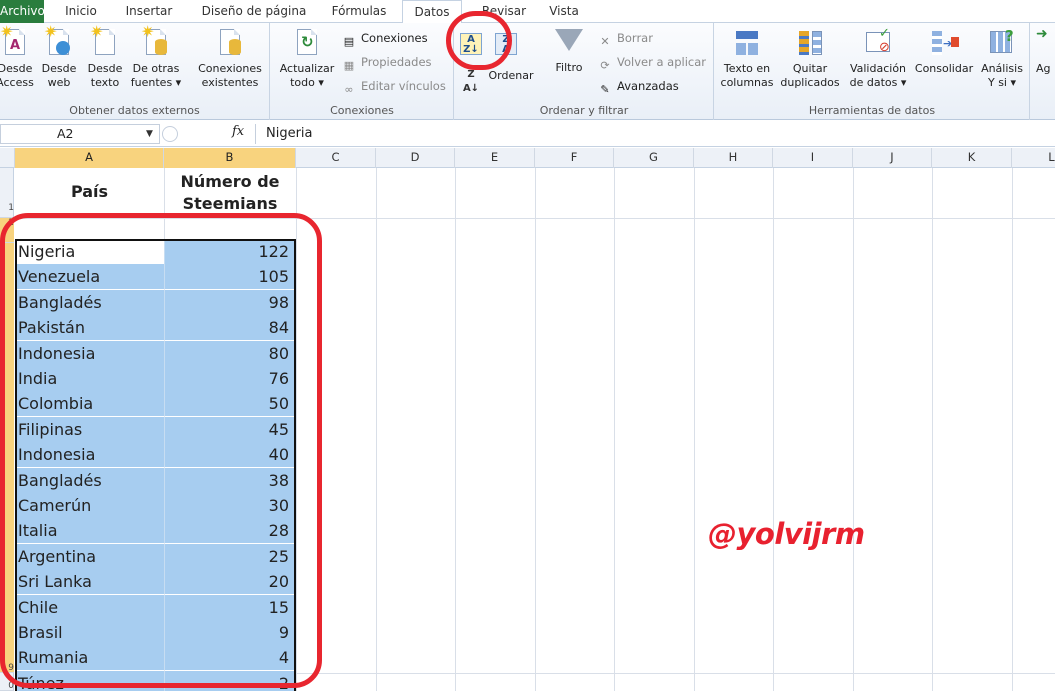 The image size is (1055, 691). Describe the element at coordinates (229, 404) in the screenshot. I see `cell-count: 50` at that location.